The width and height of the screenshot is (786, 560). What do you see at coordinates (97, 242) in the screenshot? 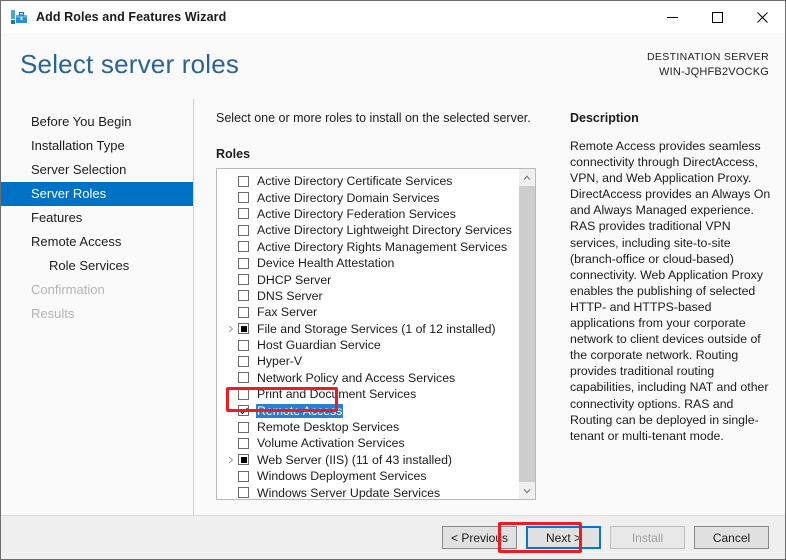
I see `sidebar-item-remote-access: Remote Access` at bounding box center [97, 242].